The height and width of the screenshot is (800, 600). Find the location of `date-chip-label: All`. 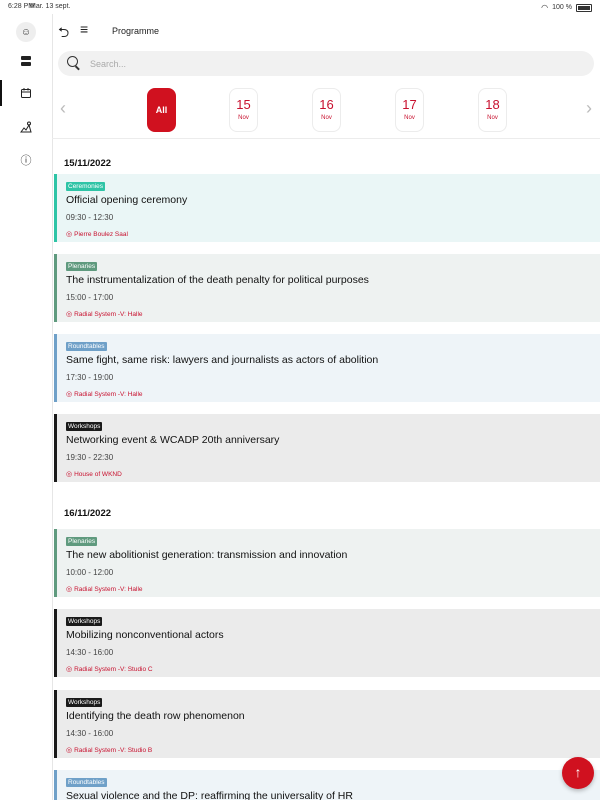

date-chip-label: All is located at coordinates (161, 110).